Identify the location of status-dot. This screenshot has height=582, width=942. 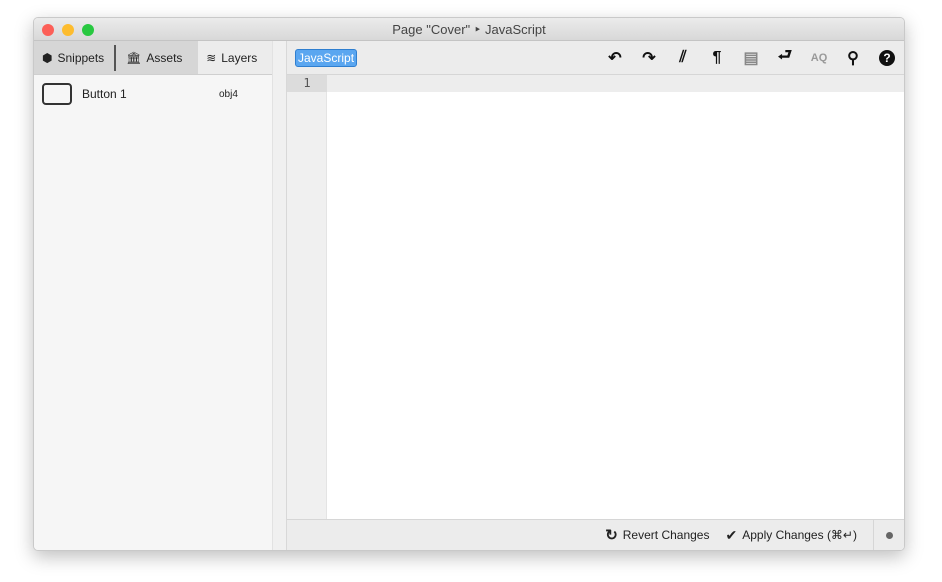
(889, 535).